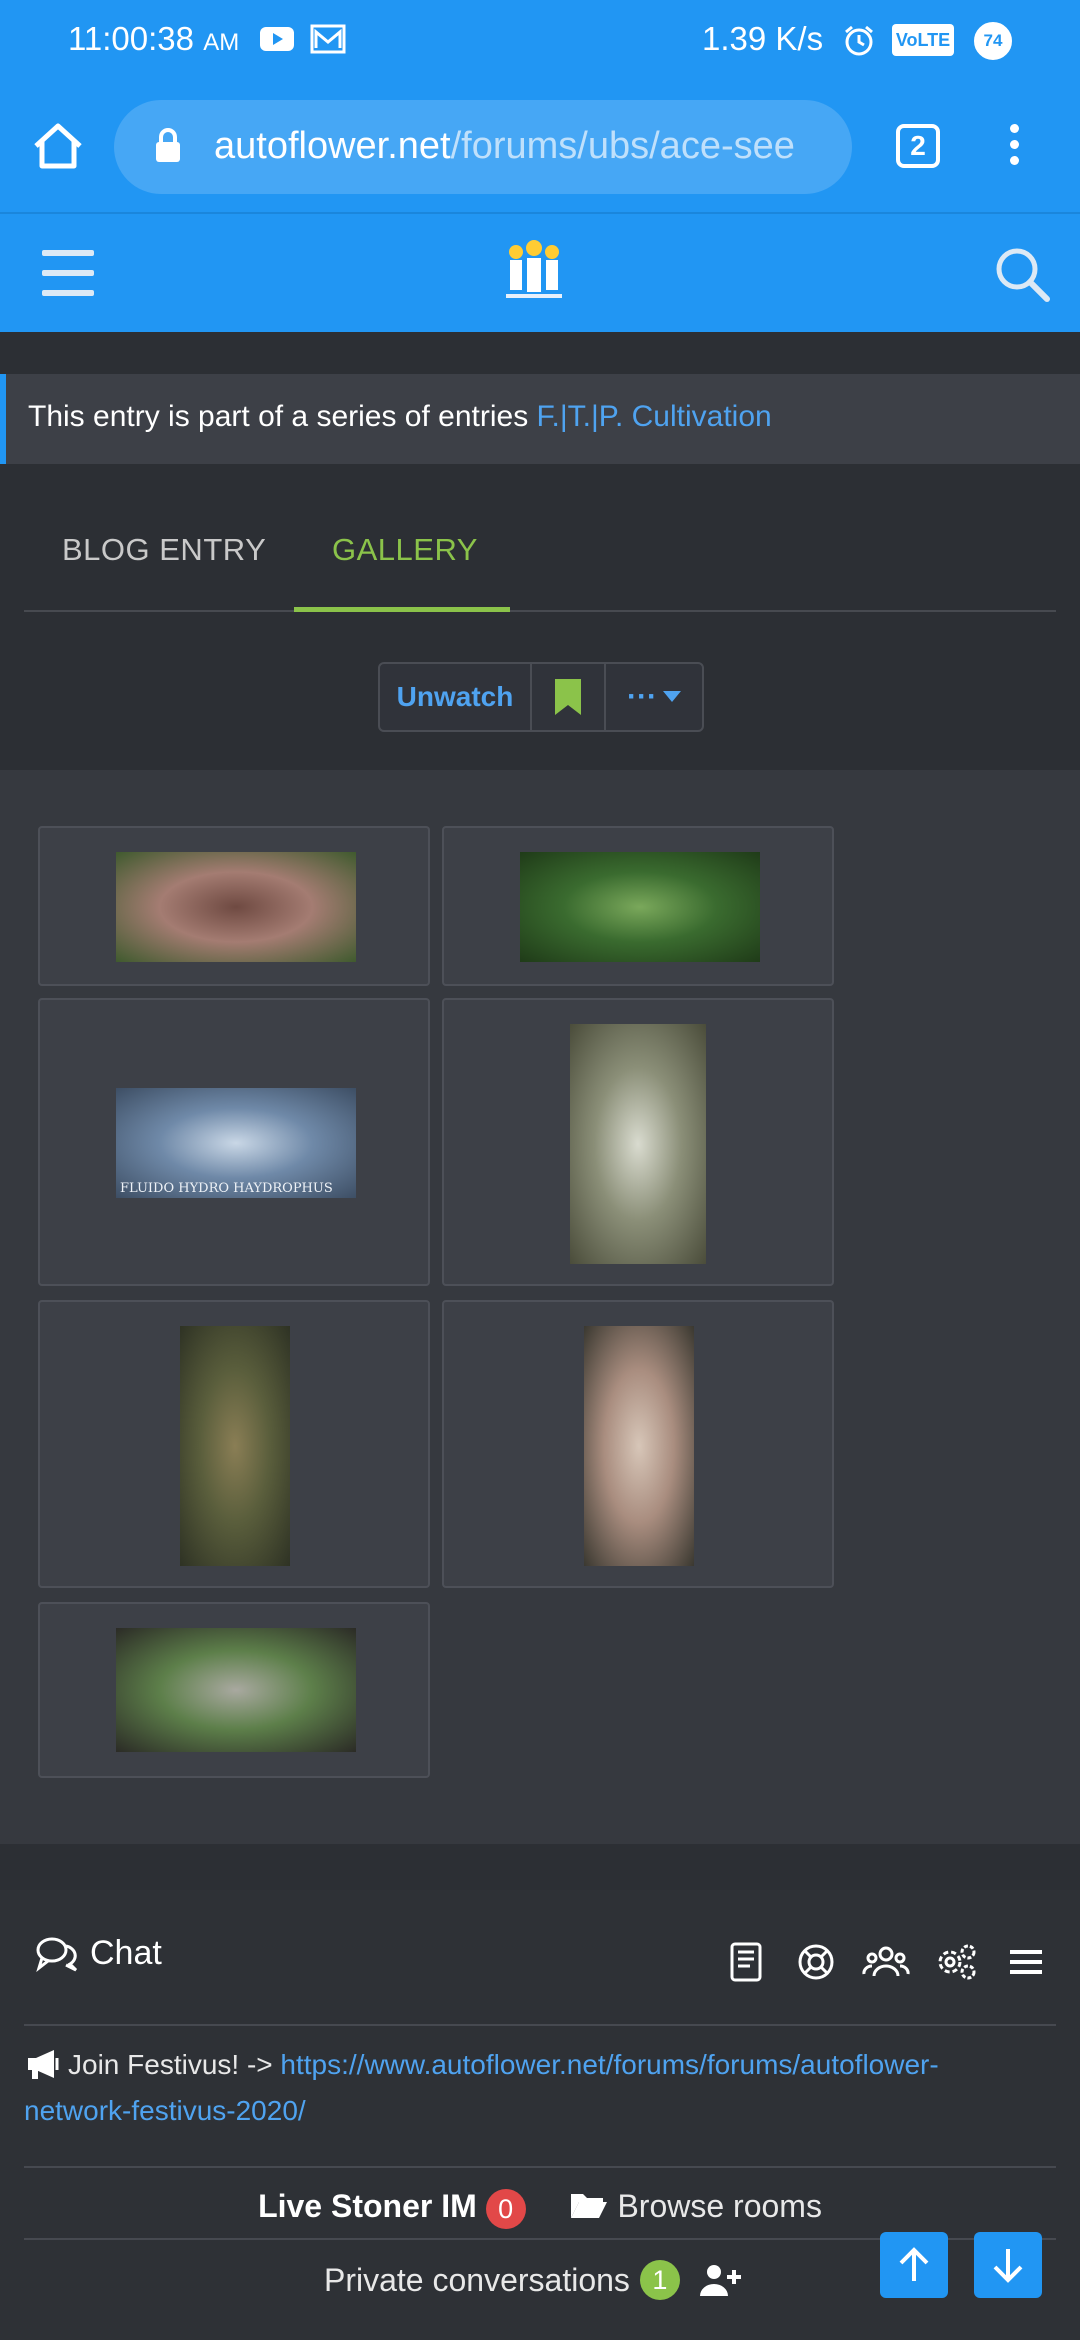 Image resolution: width=1080 pixels, height=2340 pixels. I want to click on private-conversations: Private conversations 1, so click(533, 2280).